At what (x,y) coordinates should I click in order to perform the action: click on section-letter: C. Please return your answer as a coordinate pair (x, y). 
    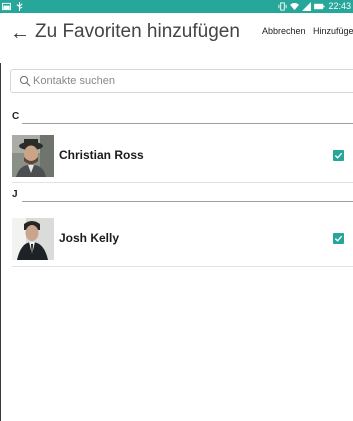
    Looking at the image, I should click on (16, 116).